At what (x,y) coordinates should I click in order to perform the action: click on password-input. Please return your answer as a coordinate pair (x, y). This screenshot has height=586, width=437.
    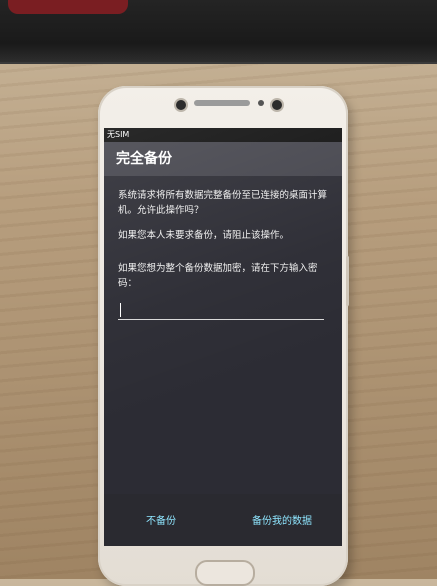
    Looking at the image, I should click on (221, 310).